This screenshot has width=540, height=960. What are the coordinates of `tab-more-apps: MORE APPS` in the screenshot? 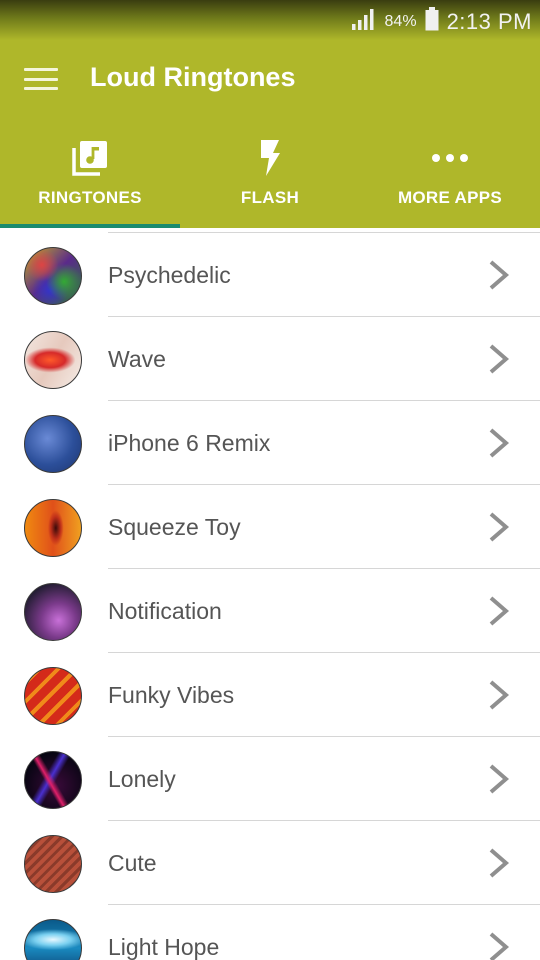 It's located at (450, 178).